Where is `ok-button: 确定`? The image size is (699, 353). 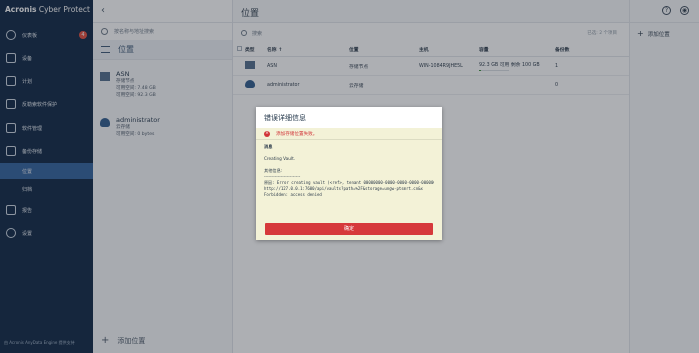
ok-button: 确定 is located at coordinates (349, 229).